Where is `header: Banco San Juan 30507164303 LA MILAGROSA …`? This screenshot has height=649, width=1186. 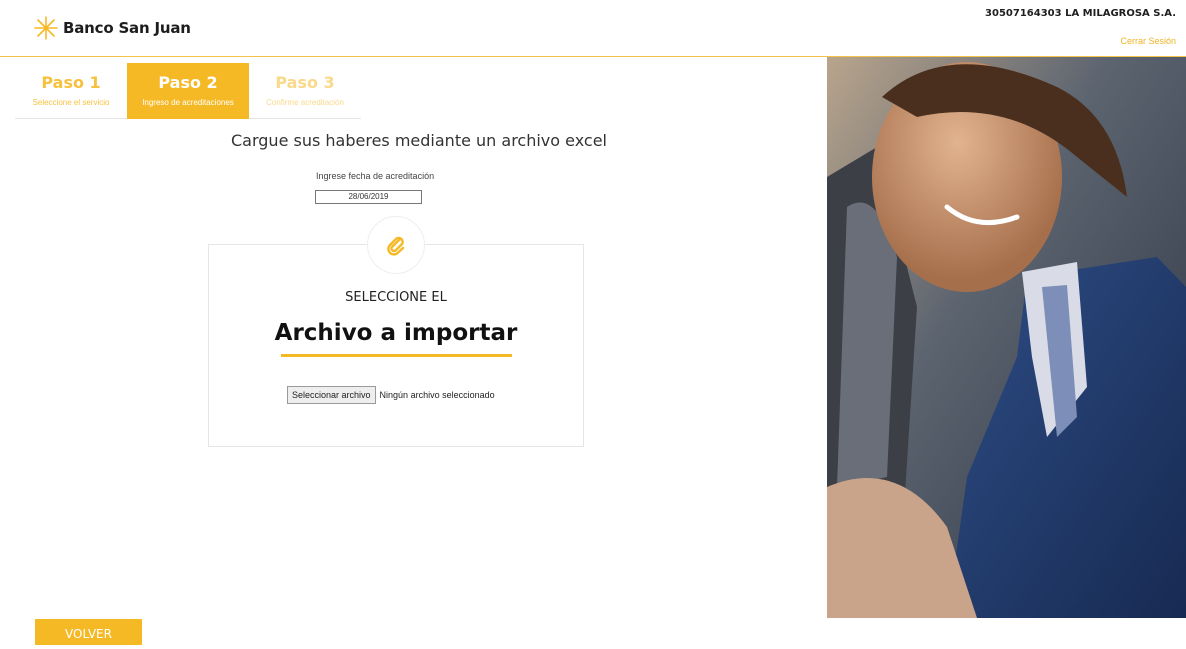 header: Banco San Juan 30507164303 LA MILAGROSA … is located at coordinates (593, 28).